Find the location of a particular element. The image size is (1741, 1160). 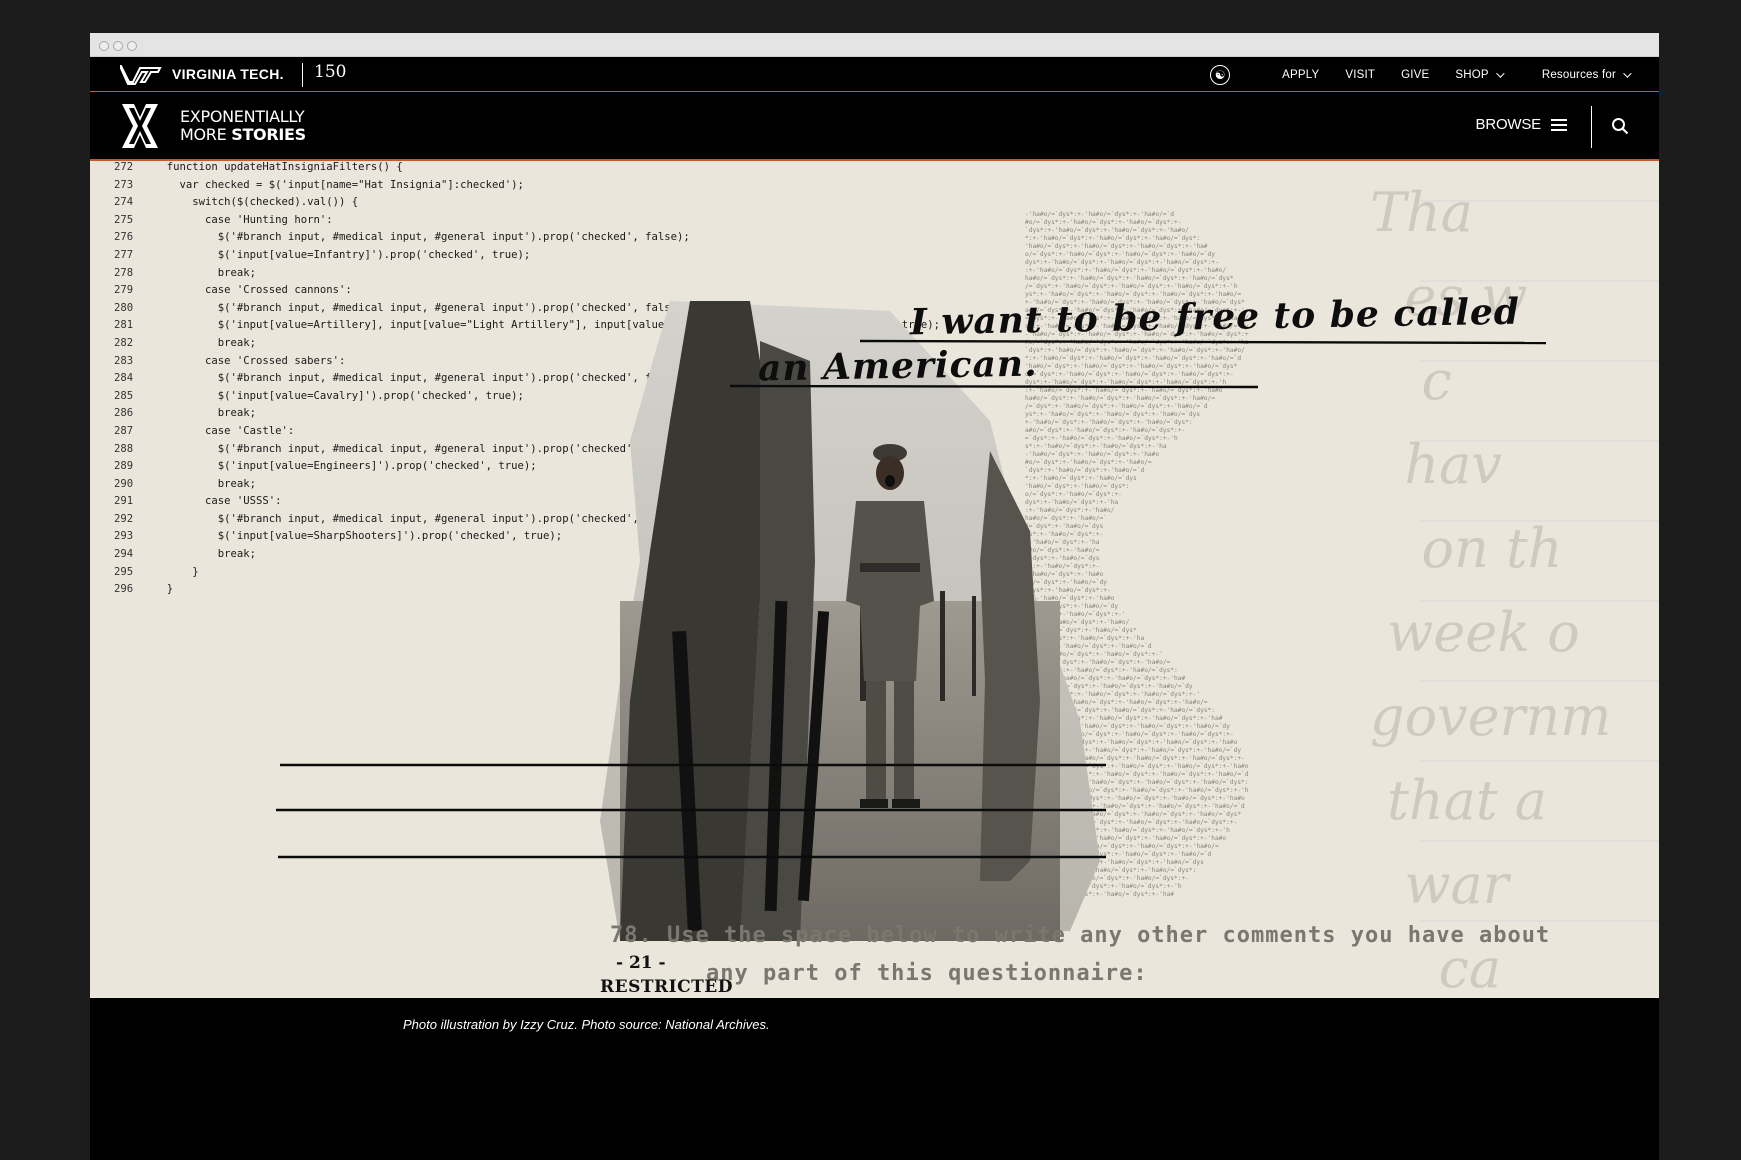

brand-title: EXPONENTIALLY MORE STORIES is located at coordinates (243, 126).